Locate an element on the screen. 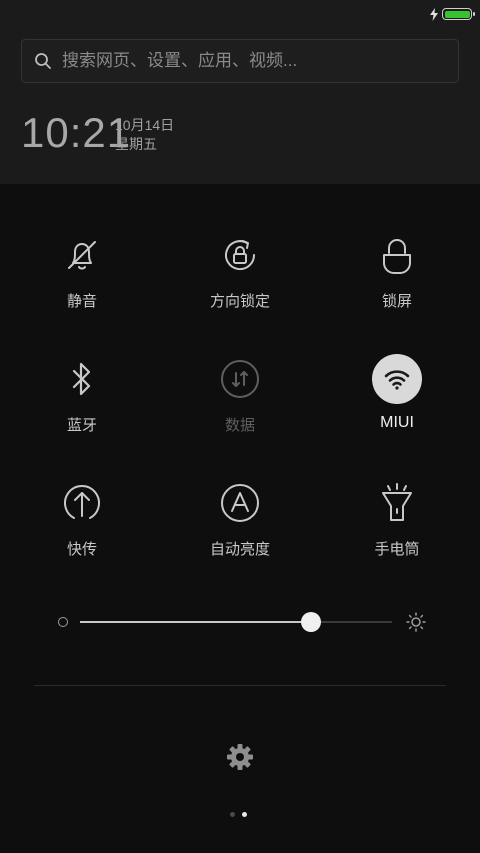 The image size is (480, 853). brightness-thumb is located at coordinates (310, 622).